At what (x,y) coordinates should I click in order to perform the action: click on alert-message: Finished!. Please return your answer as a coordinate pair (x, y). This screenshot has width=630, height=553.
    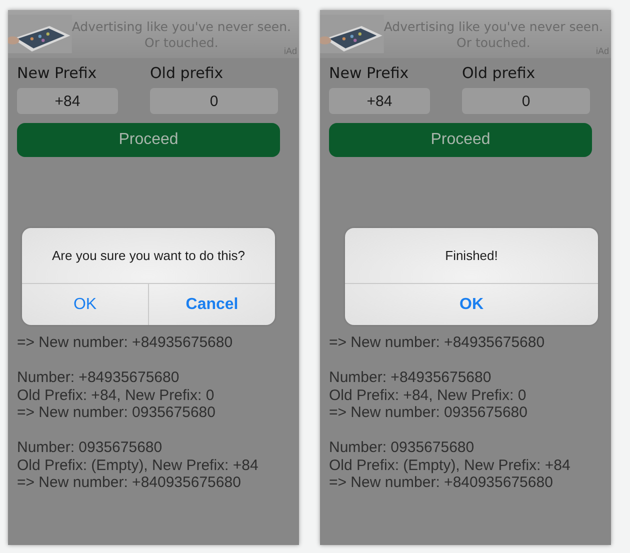
    Looking at the image, I should click on (471, 256).